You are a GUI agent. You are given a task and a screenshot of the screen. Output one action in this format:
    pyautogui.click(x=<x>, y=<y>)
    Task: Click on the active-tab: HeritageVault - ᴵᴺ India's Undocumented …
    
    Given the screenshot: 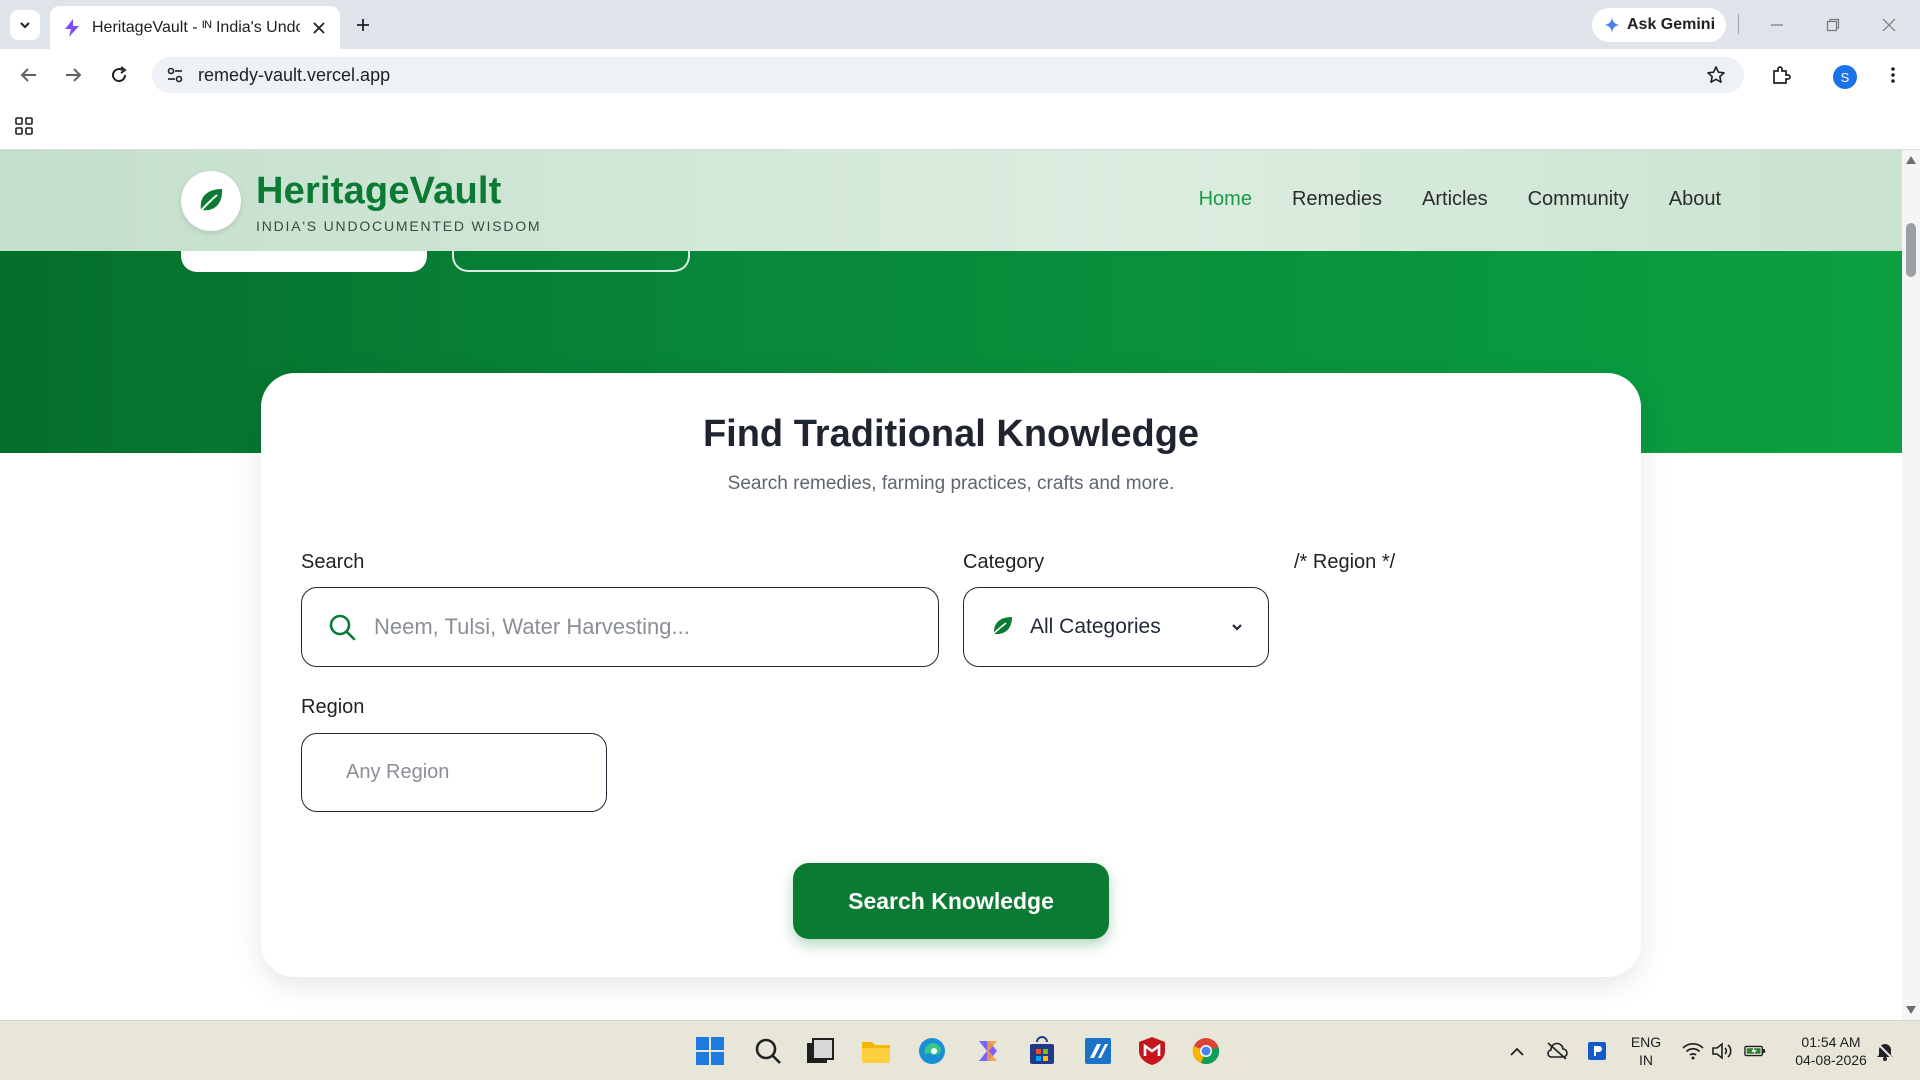 What is the action you would take?
    pyautogui.click(x=195, y=27)
    